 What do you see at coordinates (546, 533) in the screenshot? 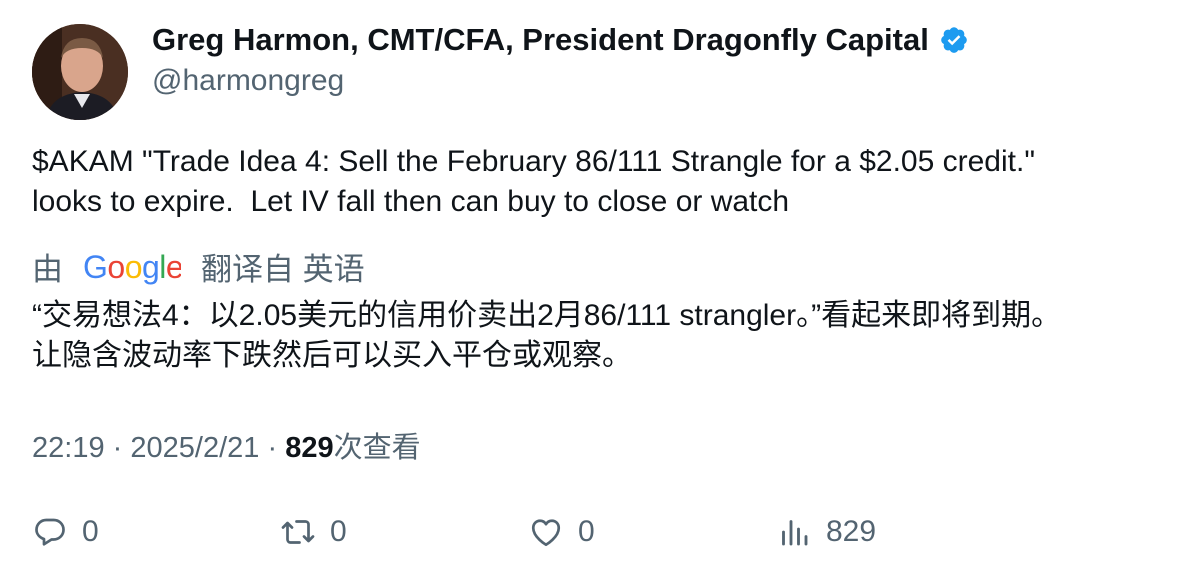
I see `like-icon` at bounding box center [546, 533].